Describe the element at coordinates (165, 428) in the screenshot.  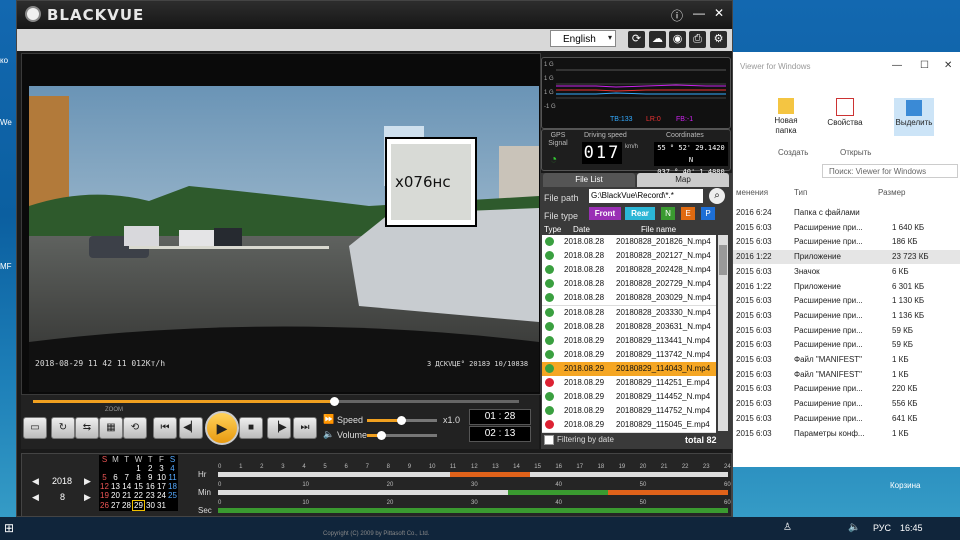
I see `first-icon: ⏮` at that location.